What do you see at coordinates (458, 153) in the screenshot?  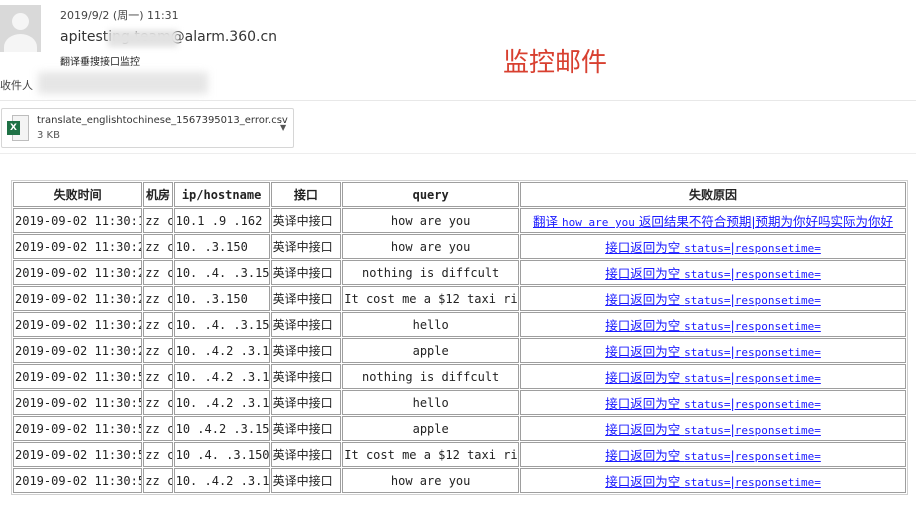 I see `attachment-divider` at bounding box center [458, 153].